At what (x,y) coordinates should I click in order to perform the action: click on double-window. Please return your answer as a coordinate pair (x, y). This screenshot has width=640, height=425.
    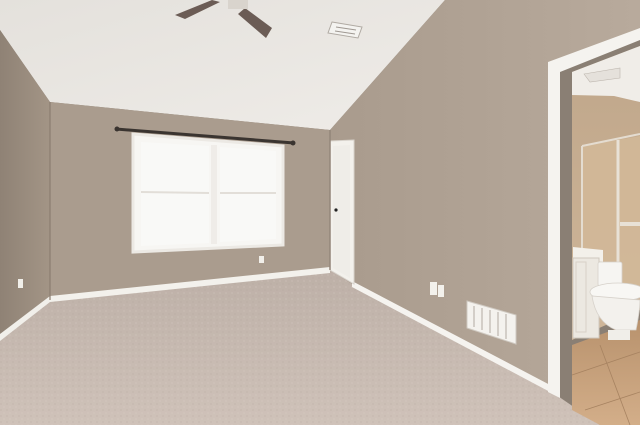
    Looking at the image, I should click on (208, 193).